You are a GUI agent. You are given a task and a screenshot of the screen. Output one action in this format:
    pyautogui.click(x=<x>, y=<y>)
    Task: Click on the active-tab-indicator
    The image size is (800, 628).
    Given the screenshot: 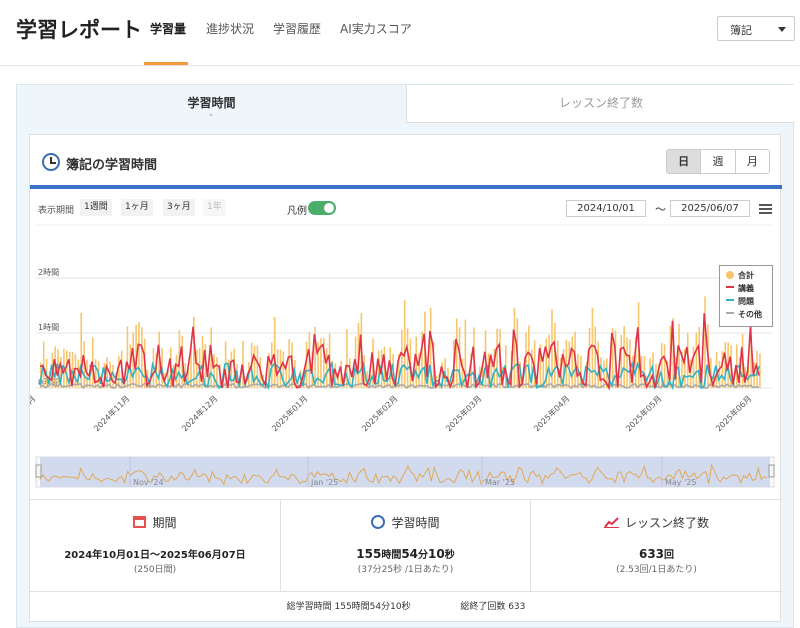 What is the action you would take?
    pyautogui.click(x=166, y=63)
    